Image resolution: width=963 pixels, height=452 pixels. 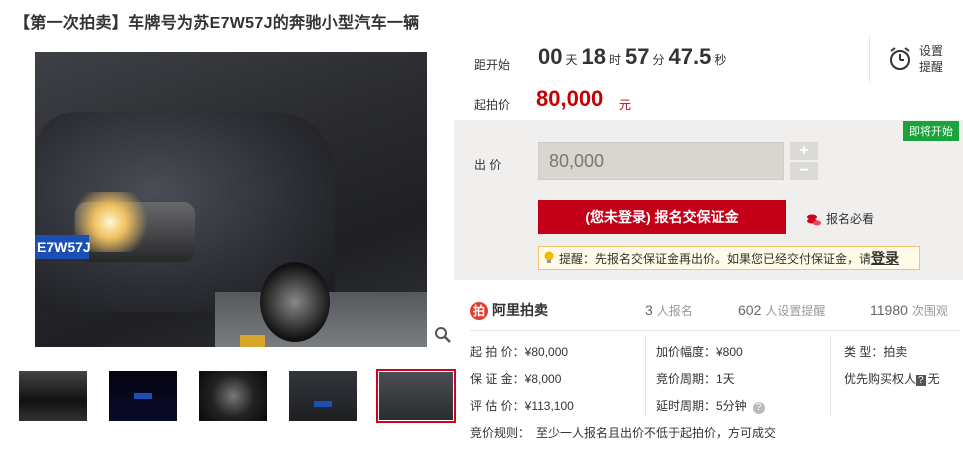 I want to click on detail-increment: 加价幅度：¥800, so click(x=699, y=352).